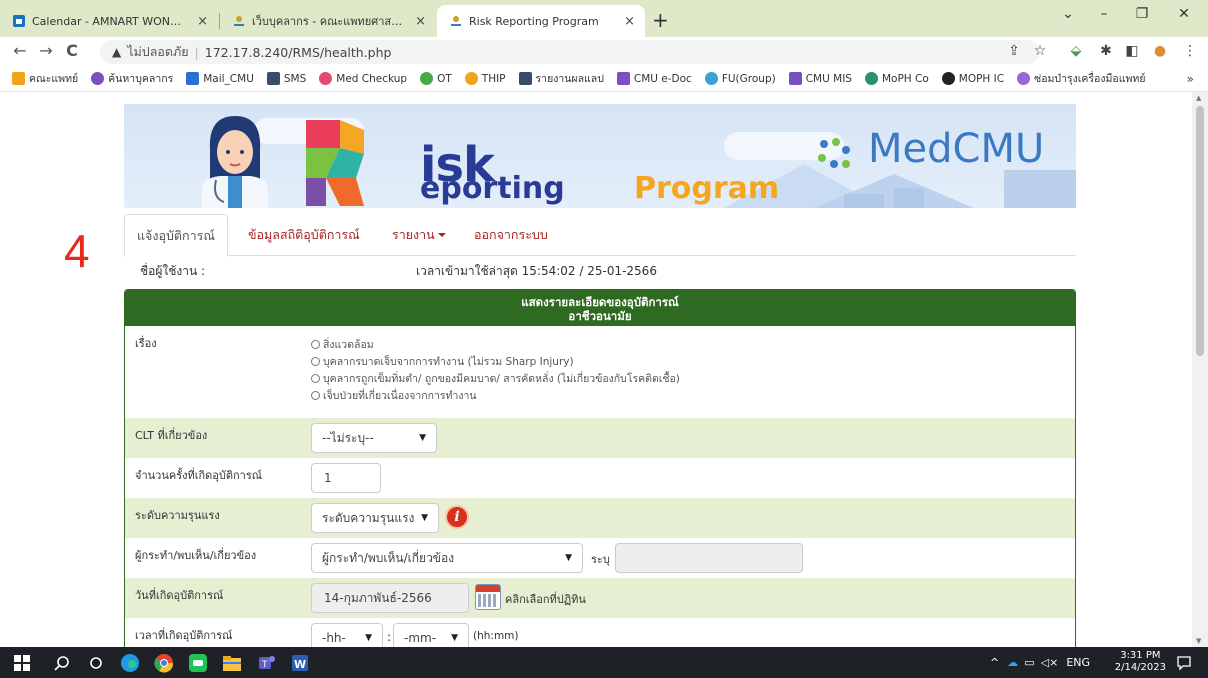  Describe the element at coordinates (176, 235) in the screenshot. I see `tab-report-incident: แจ้งอุบัติการณ์` at that location.